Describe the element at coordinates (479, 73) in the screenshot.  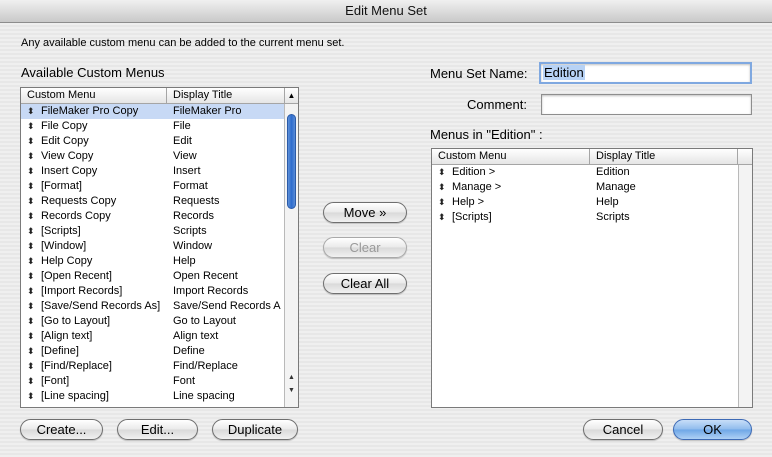
I see `menu-set-name-label: Menu Set Name:` at that location.